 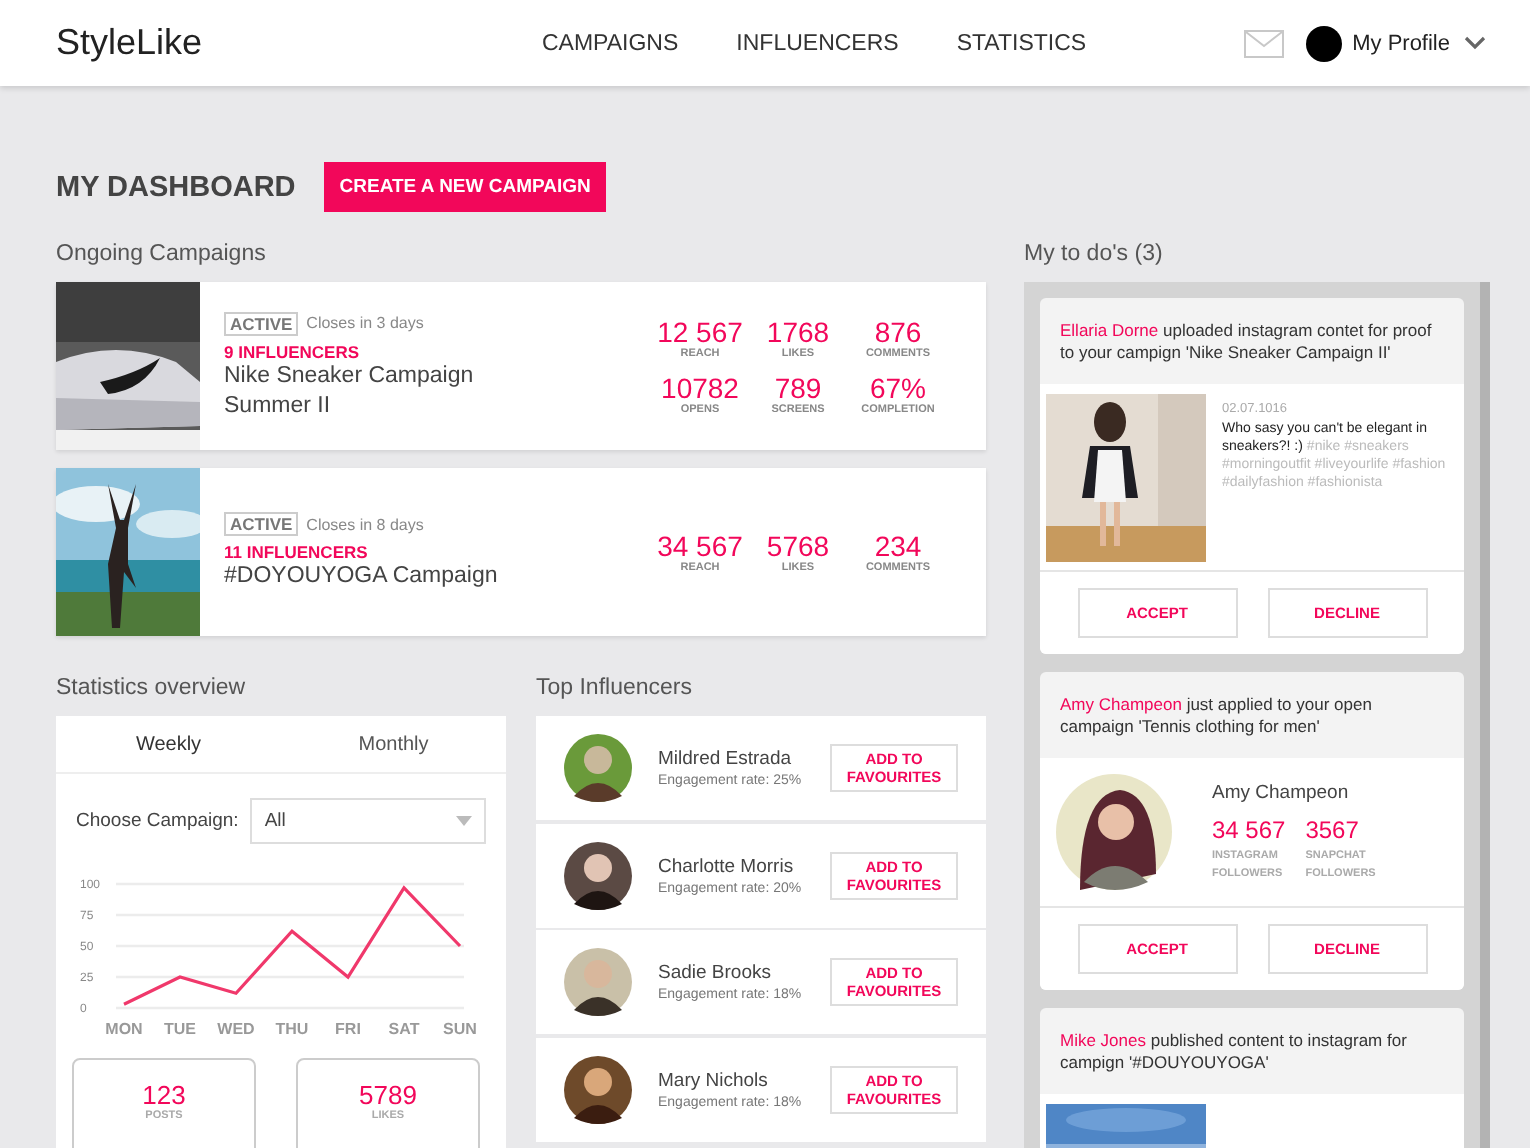 What do you see at coordinates (292, 1029) in the screenshot?
I see `x-tick-label: THU` at bounding box center [292, 1029].